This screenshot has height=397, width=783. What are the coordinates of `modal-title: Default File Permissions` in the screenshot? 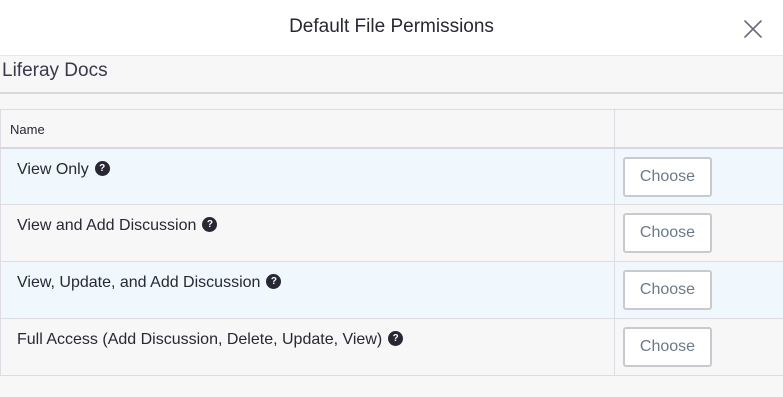 It's located at (391, 26).